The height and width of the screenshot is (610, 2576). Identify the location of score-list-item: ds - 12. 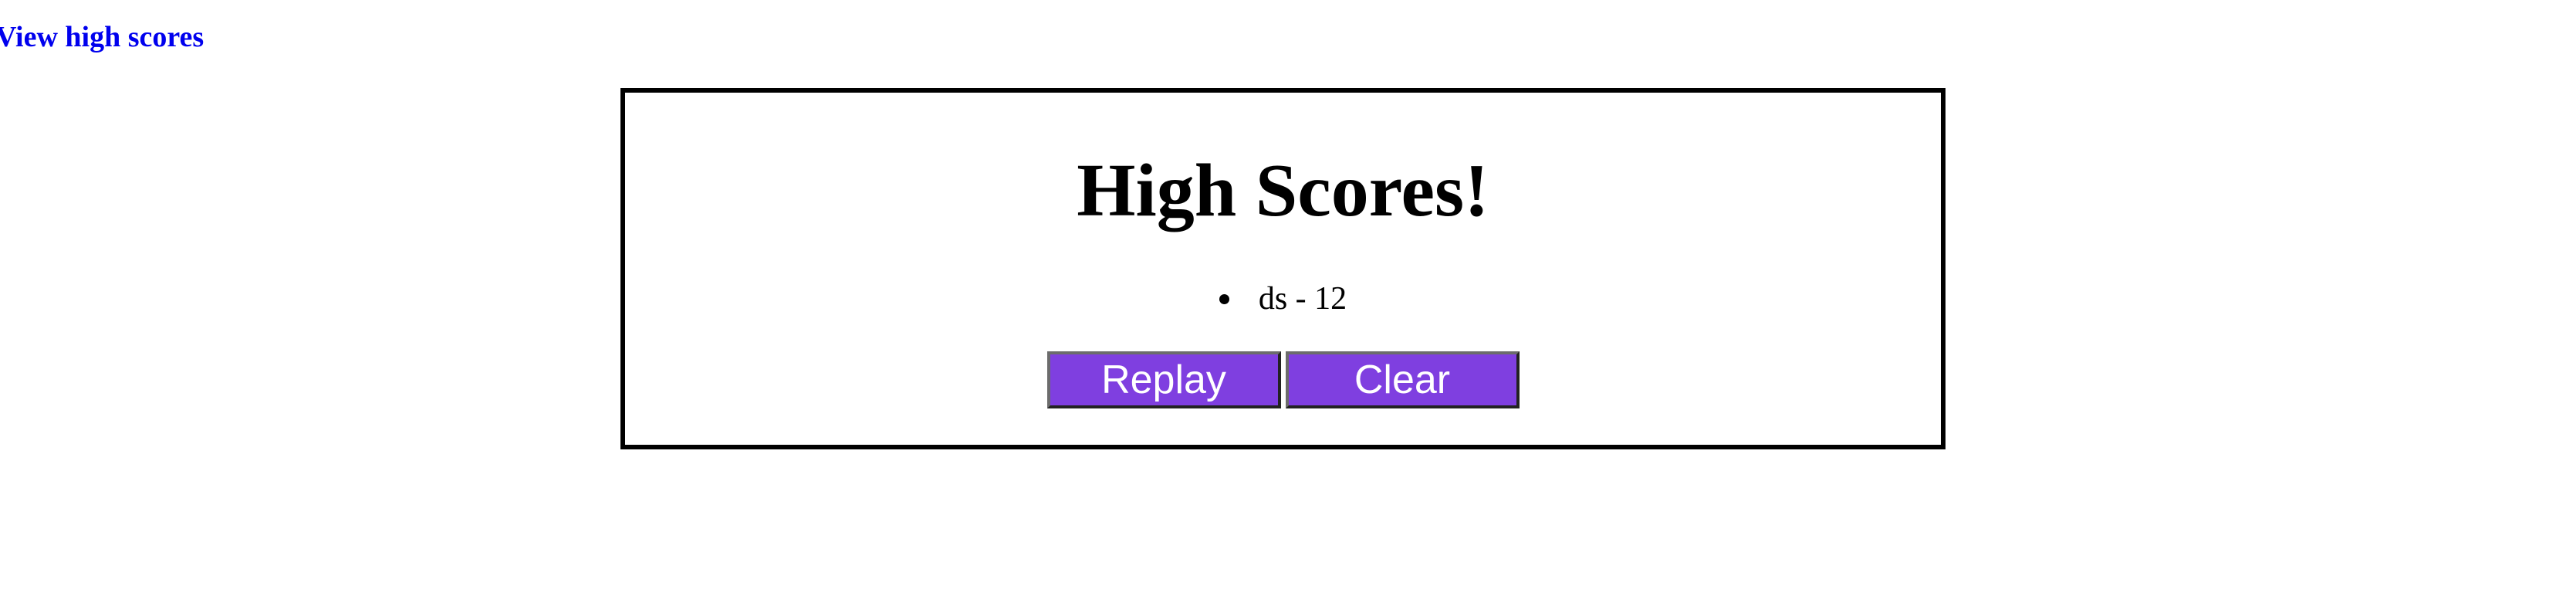
(1283, 299).